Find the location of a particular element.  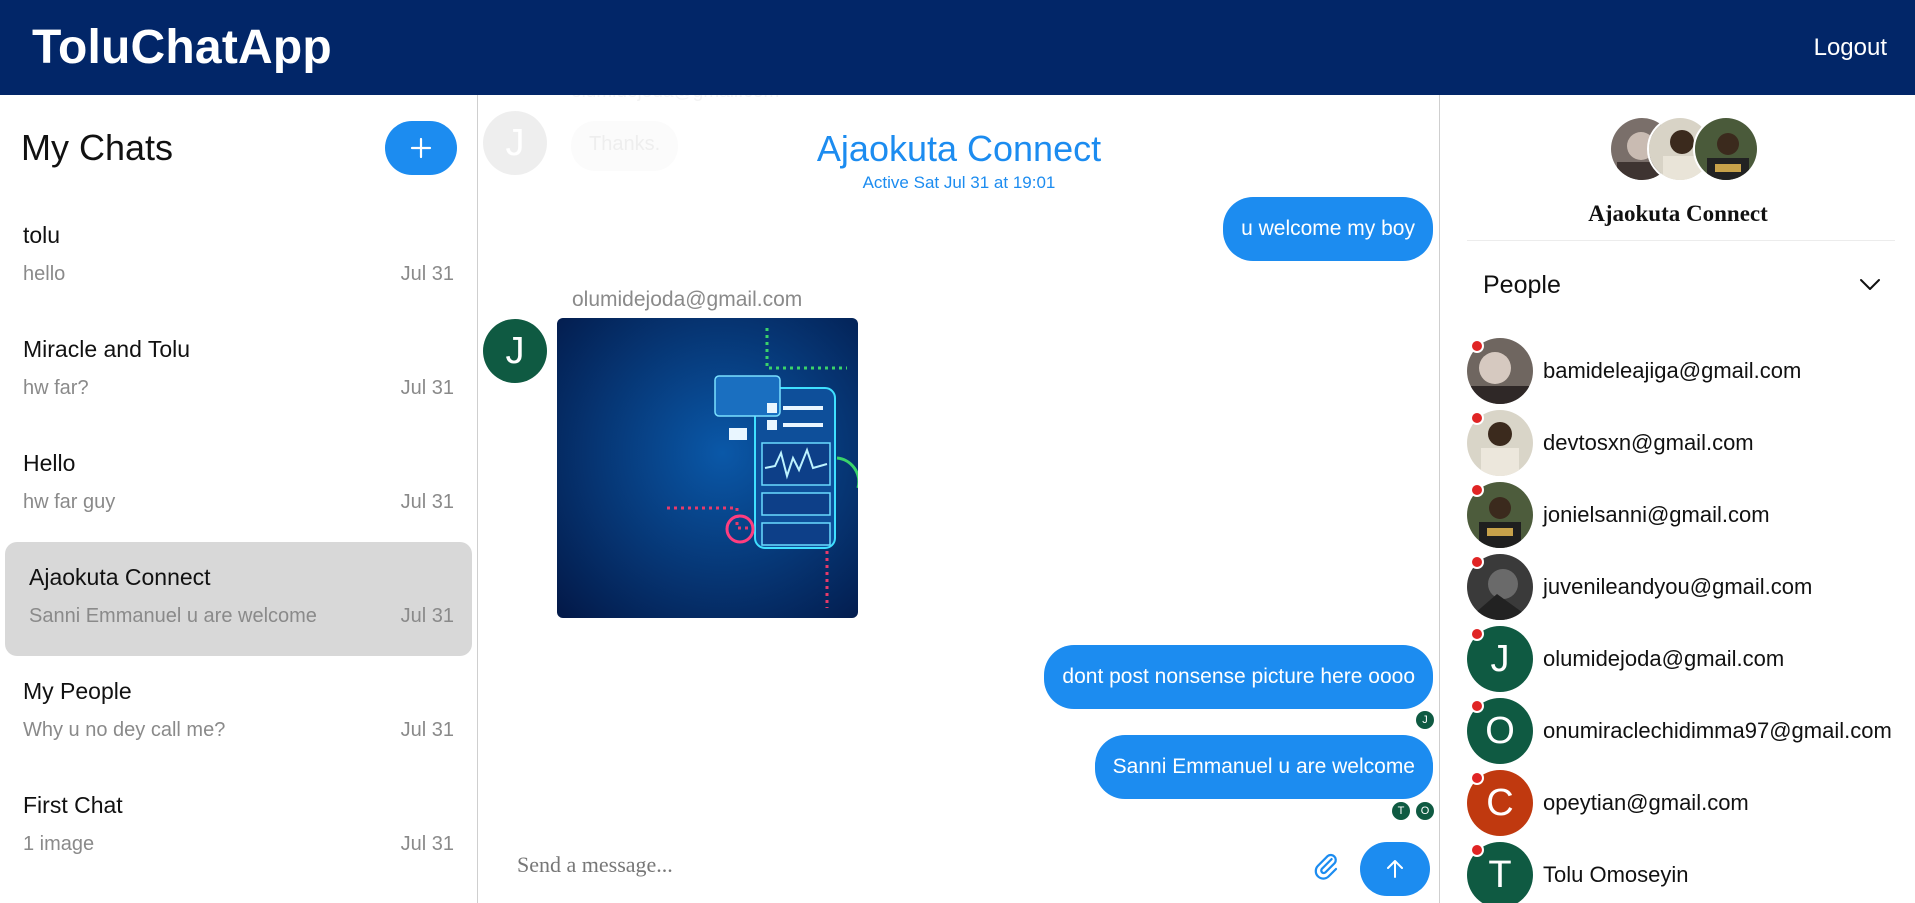

chevron-down-icon is located at coordinates (1870, 284).